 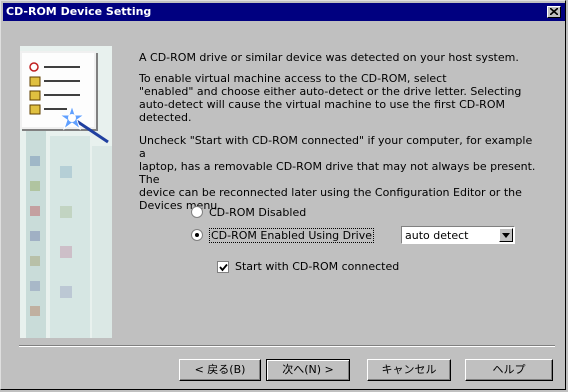 What do you see at coordinates (409, 370) in the screenshot?
I see `cancel-button: キャンセル` at bounding box center [409, 370].